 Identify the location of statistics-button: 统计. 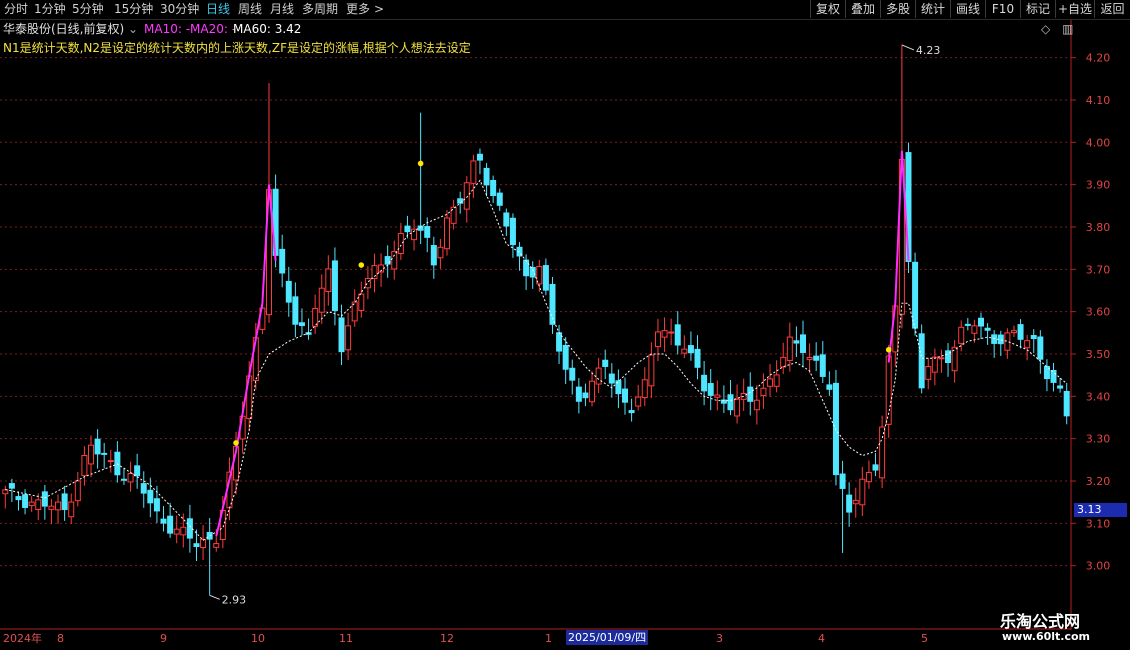
(932, 9).